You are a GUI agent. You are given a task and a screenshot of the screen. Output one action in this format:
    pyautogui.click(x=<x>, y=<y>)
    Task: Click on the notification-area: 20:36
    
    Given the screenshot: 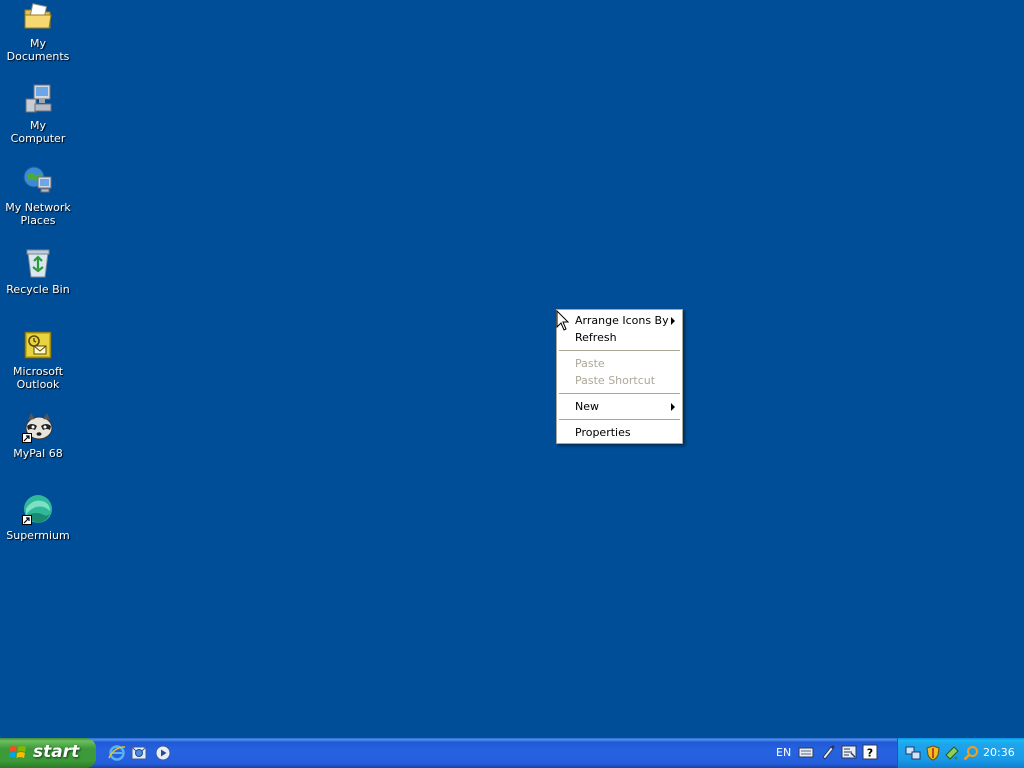 What is the action you would take?
    pyautogui.click(x=960, y=753)
    